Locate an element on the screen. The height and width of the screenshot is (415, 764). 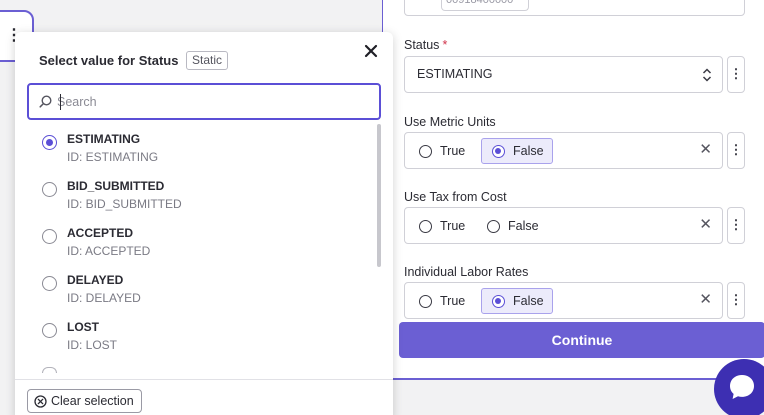
option-delayed: DELAYED ID: DELAYED is located at coordinates (197, 290).